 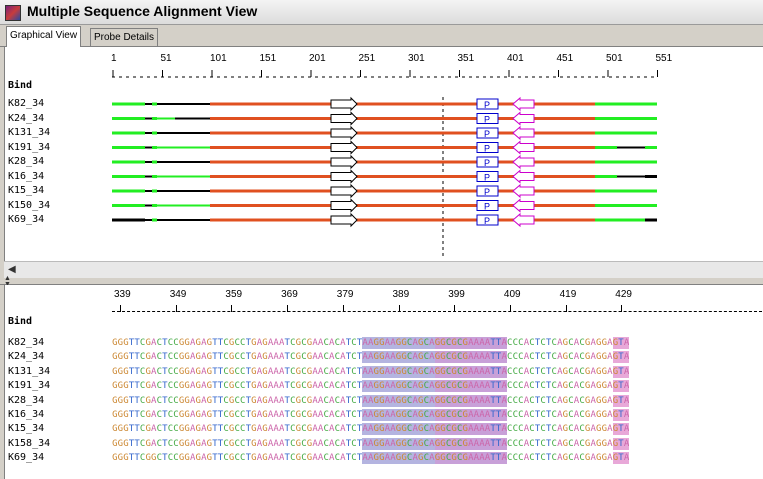 What do you see at coordinates (512, 294) in the screenshot?
I see `detail-ruler-tick-label: 409` at bounding box center [512, 294].